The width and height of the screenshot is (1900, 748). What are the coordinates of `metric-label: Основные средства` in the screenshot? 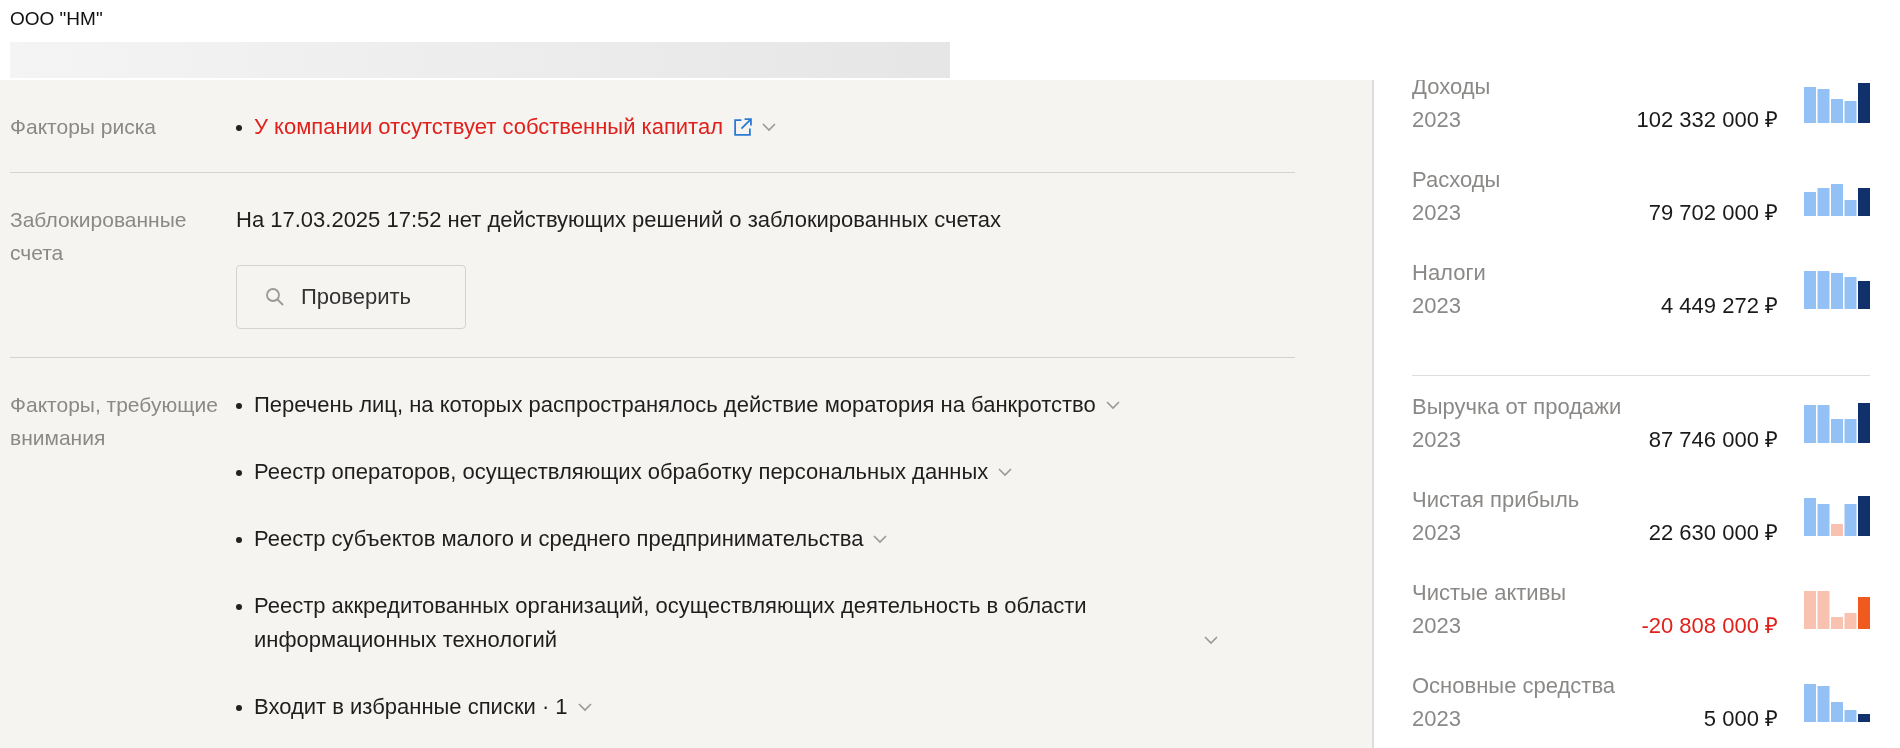 It's located at (1514, 686).